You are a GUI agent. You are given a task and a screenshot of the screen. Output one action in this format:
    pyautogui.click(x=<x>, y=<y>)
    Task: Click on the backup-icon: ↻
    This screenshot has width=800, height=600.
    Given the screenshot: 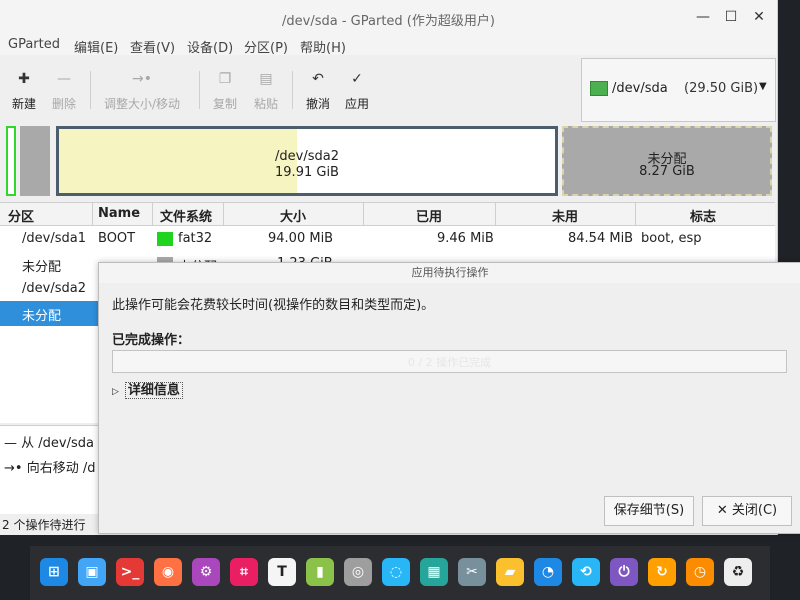 What is the action you would take?
    pyautogui.click(x=662, y=572)
    